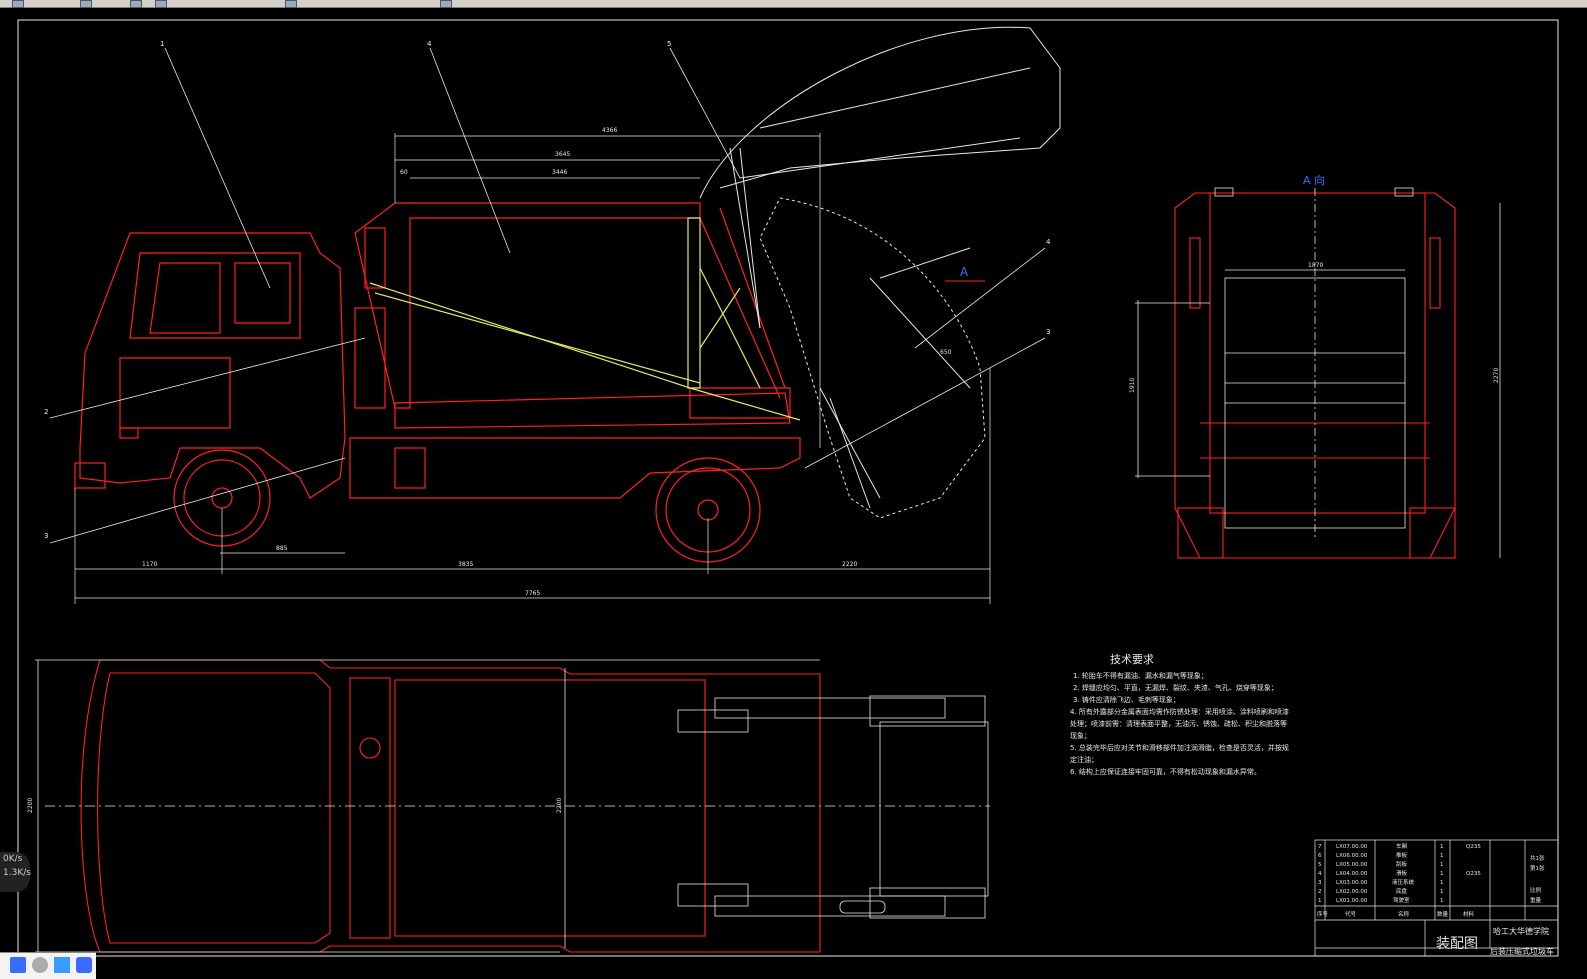 The height and width of the screenshot is (979, 1587). What do you see at coordinates (10, 873) in the screenshot?
I see `upload-speed: 1.3` at bounding box center [10, 873].